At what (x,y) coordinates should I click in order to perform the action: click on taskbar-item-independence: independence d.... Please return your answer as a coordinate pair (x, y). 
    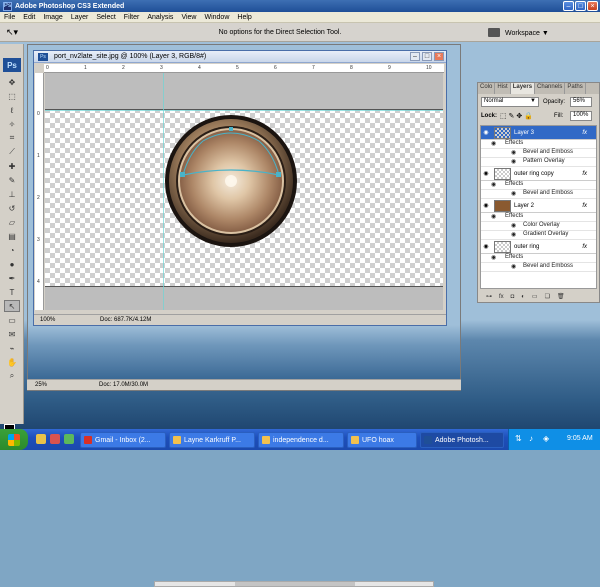
    Looking at the image, I should click on (301, 440).